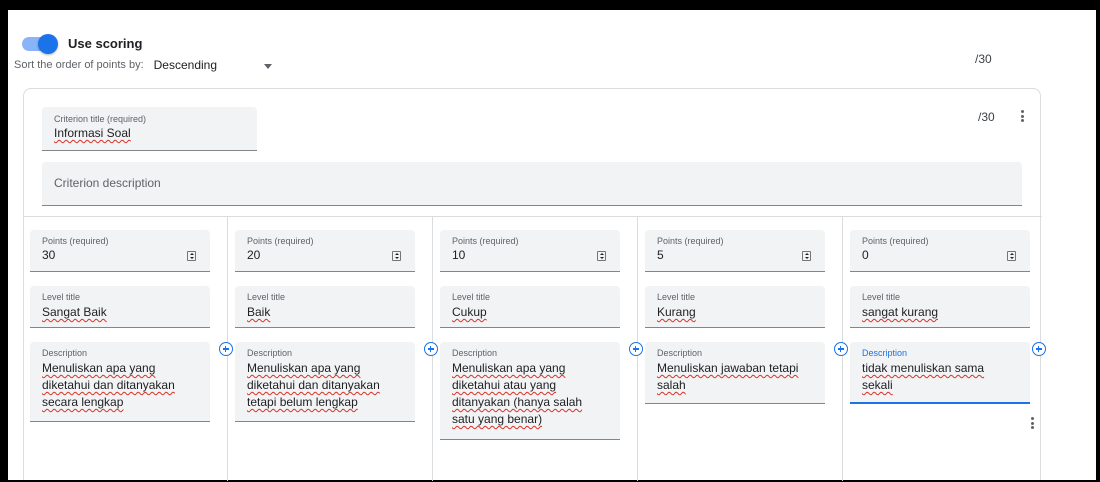 This screenshot has width=1100, height=482. Describe the element at coordinates (469, 312) in the screenshot. I see `level-title-value: Cukup` at that location.